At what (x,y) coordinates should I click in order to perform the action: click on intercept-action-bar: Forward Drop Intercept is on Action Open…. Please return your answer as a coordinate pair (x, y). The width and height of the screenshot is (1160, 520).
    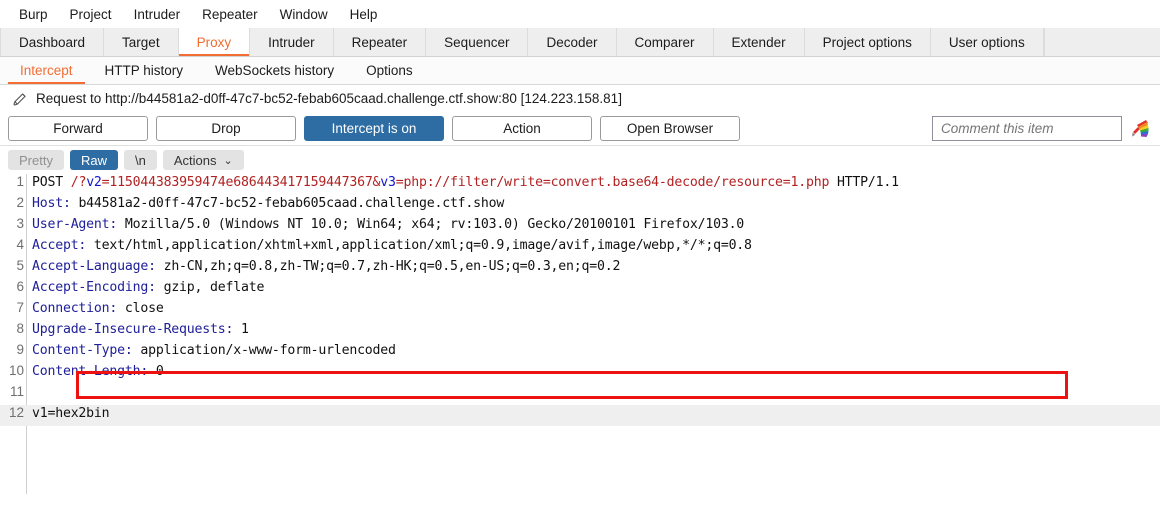
    Looking at the image, I should click on (580, 129).